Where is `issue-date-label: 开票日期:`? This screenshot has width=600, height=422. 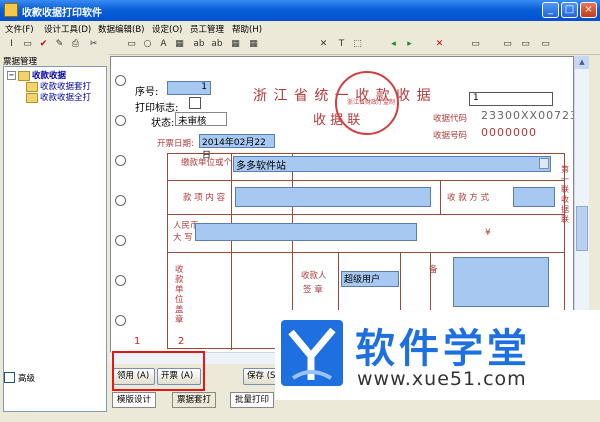
issue-date-label: 开票日期: is located at coordinates (175, 144).